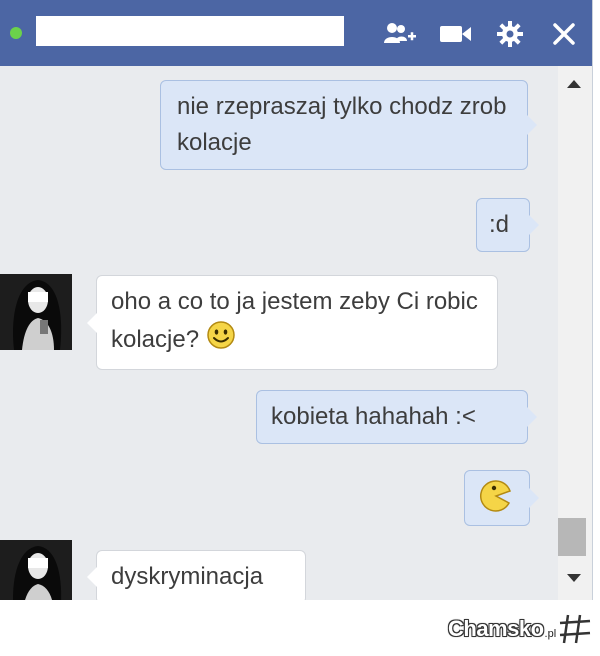 This screenshot has height=656, width=600. Describe the element at coordinates (16, 33) in the screenshot. I see `online-status-icon` at that location.